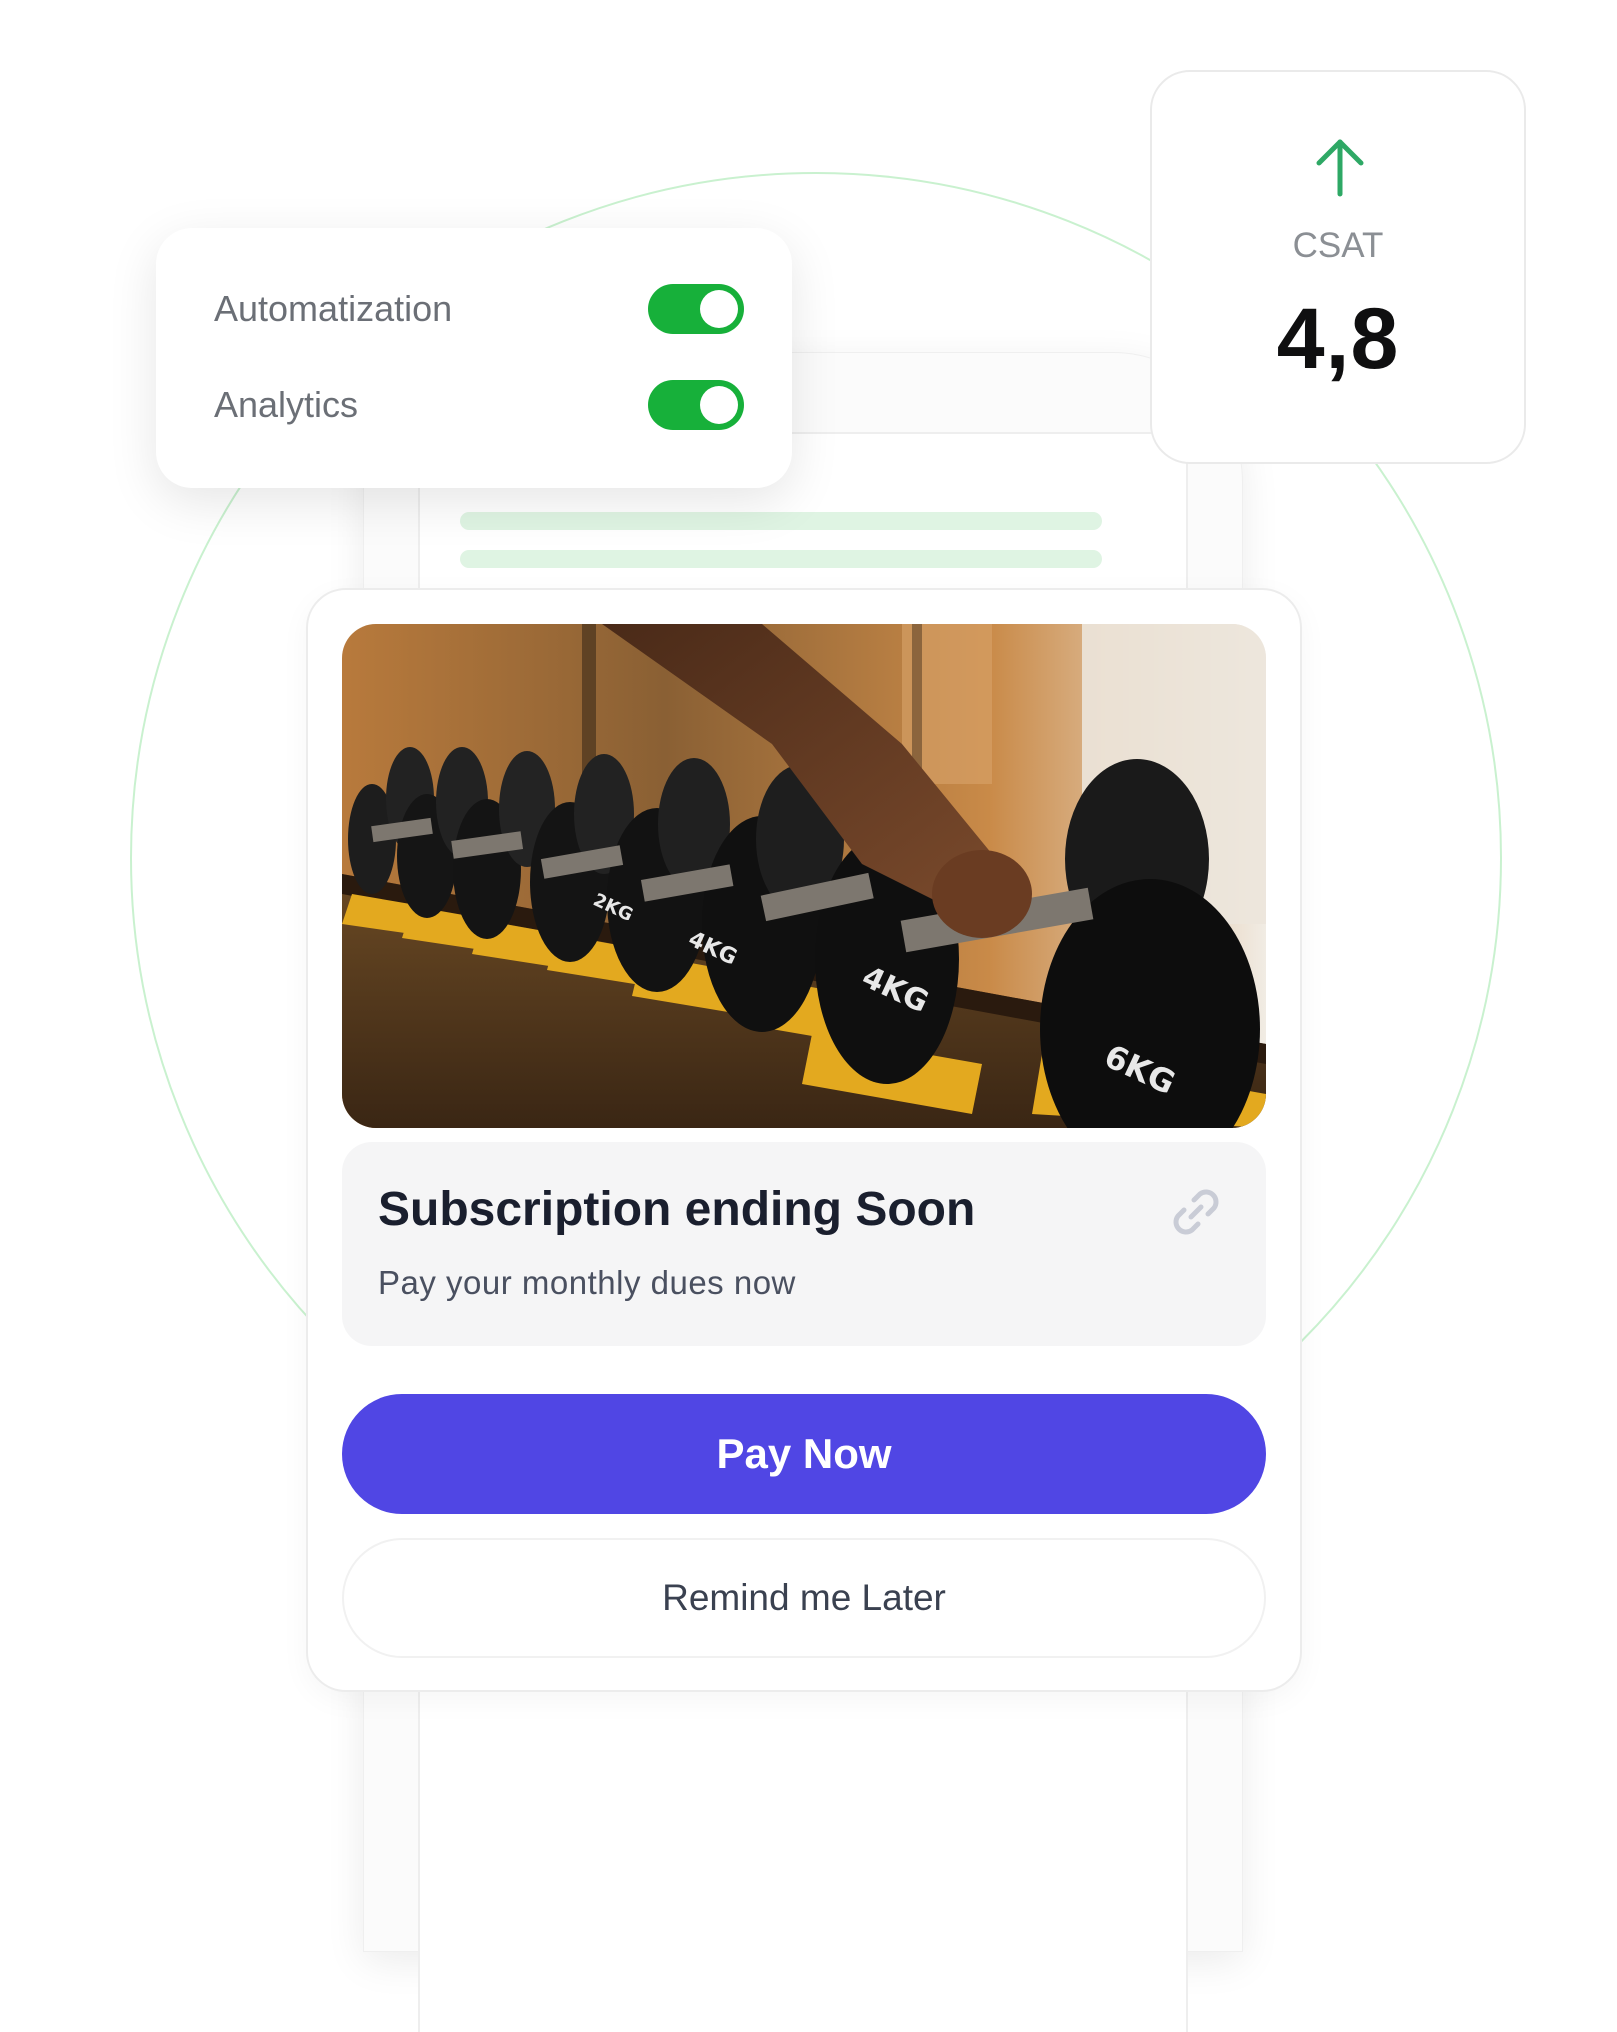  I want to click on csat-card: CSAT 4,8, so click(1338, 267).